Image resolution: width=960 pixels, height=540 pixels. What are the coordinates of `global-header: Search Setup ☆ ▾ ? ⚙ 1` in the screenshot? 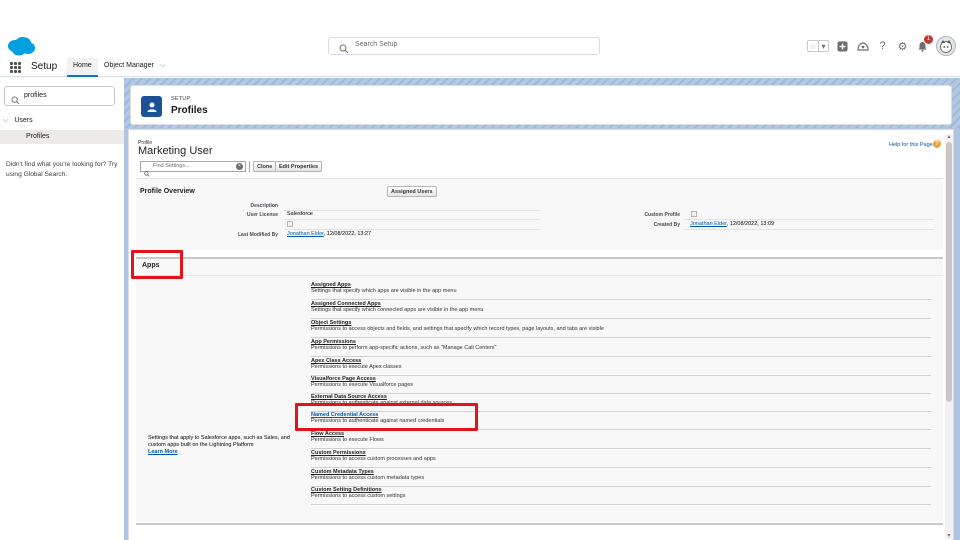 It's located at (480, 44).